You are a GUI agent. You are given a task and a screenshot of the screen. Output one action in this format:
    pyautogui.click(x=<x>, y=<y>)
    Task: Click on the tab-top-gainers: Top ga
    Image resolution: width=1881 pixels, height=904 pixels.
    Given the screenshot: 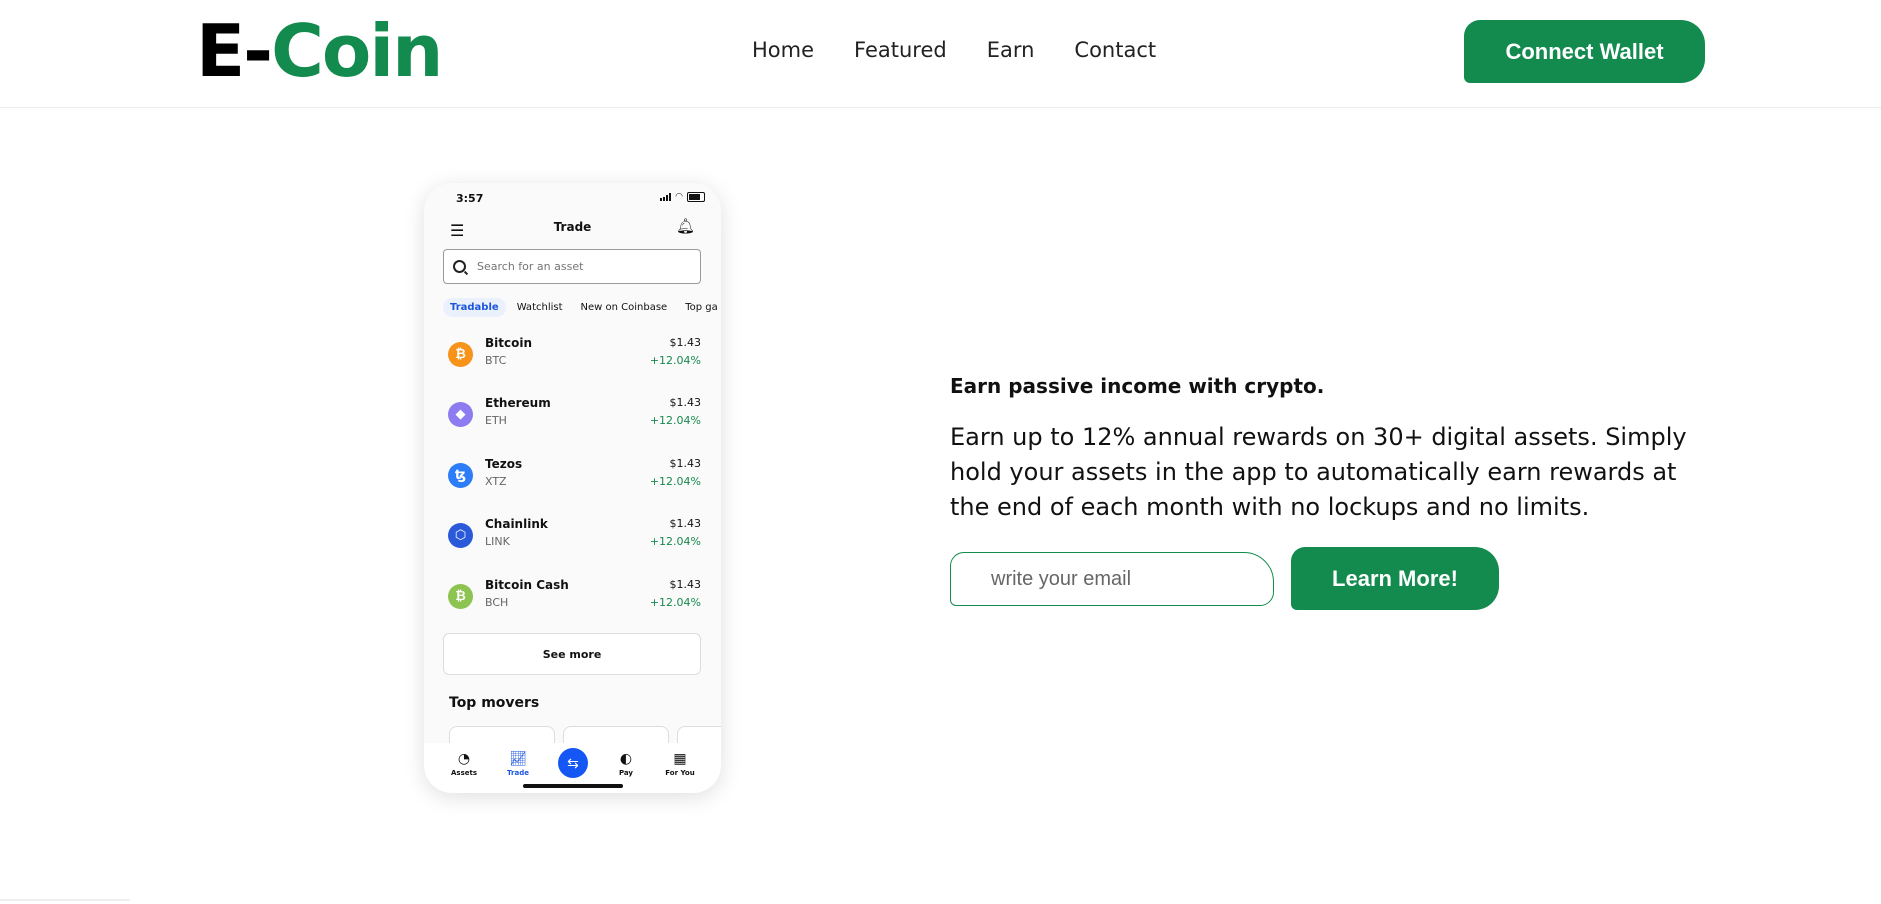 What is the action you would take?
    pyautogui.click(x=699, y=307)
    